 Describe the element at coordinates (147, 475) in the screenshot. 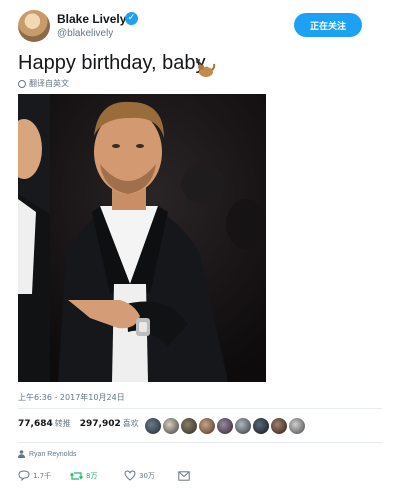

I see `like-action-count: 30万` at that location.